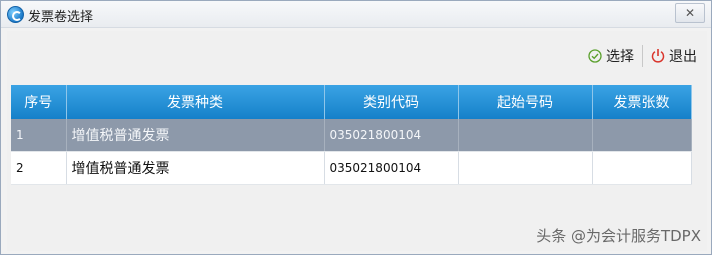  What do you see at coordinates (690, 13) in the screenshot?
I see `close-button: ✕` at bounding box center [690, 13].